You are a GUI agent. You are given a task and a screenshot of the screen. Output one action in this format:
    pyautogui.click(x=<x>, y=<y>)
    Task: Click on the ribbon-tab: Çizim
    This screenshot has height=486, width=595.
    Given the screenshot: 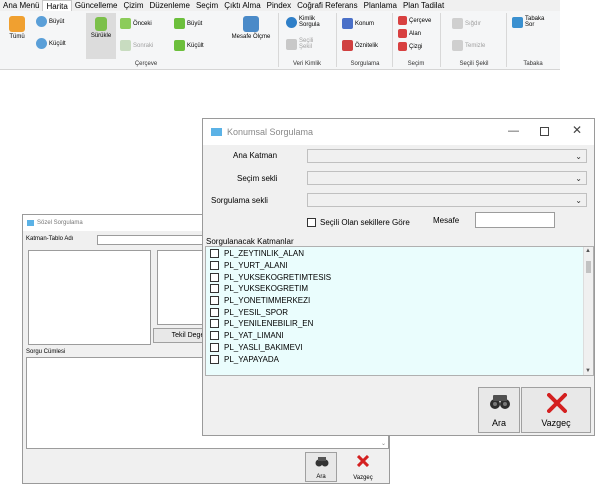 What is the action you would take?
    pyautogui.click(x=134, y=5)
    